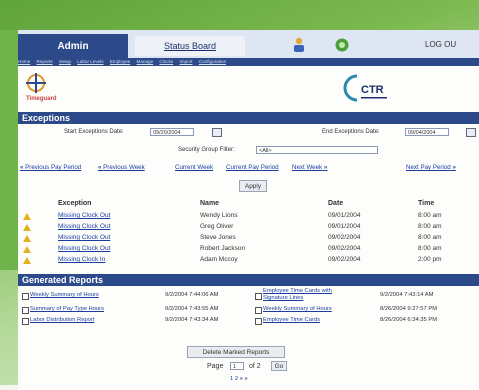 This screenshot has height=390, width=479. Describe the element at coordinates (440, 44) in the screenshot. I see `logout-link: LOG OU` at that location.